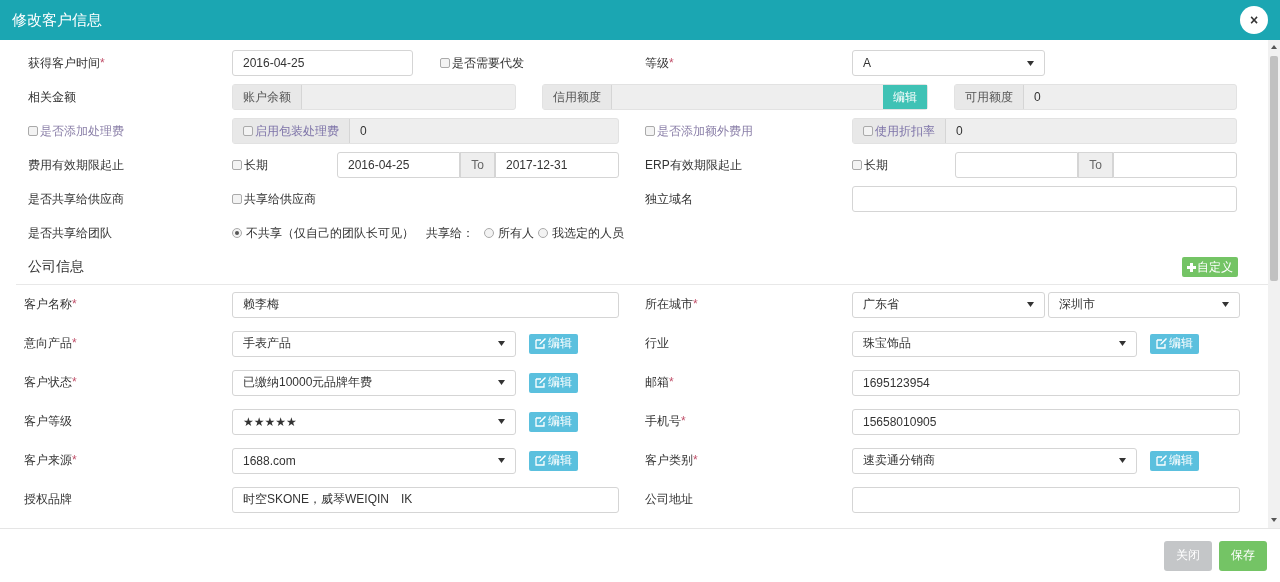 The width and height of the screenshot is (1280, 582). What do you see at coordinates (660, 63) in the screenshot?
I see `field-label: 等级*` at bounding box center [660, 63].